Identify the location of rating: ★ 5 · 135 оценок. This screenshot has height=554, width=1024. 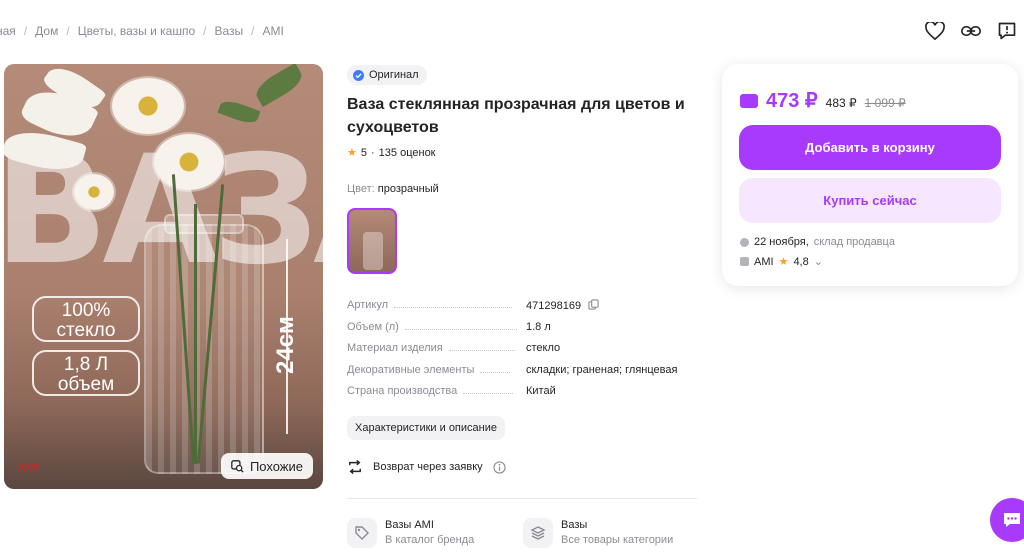
(391, 153).